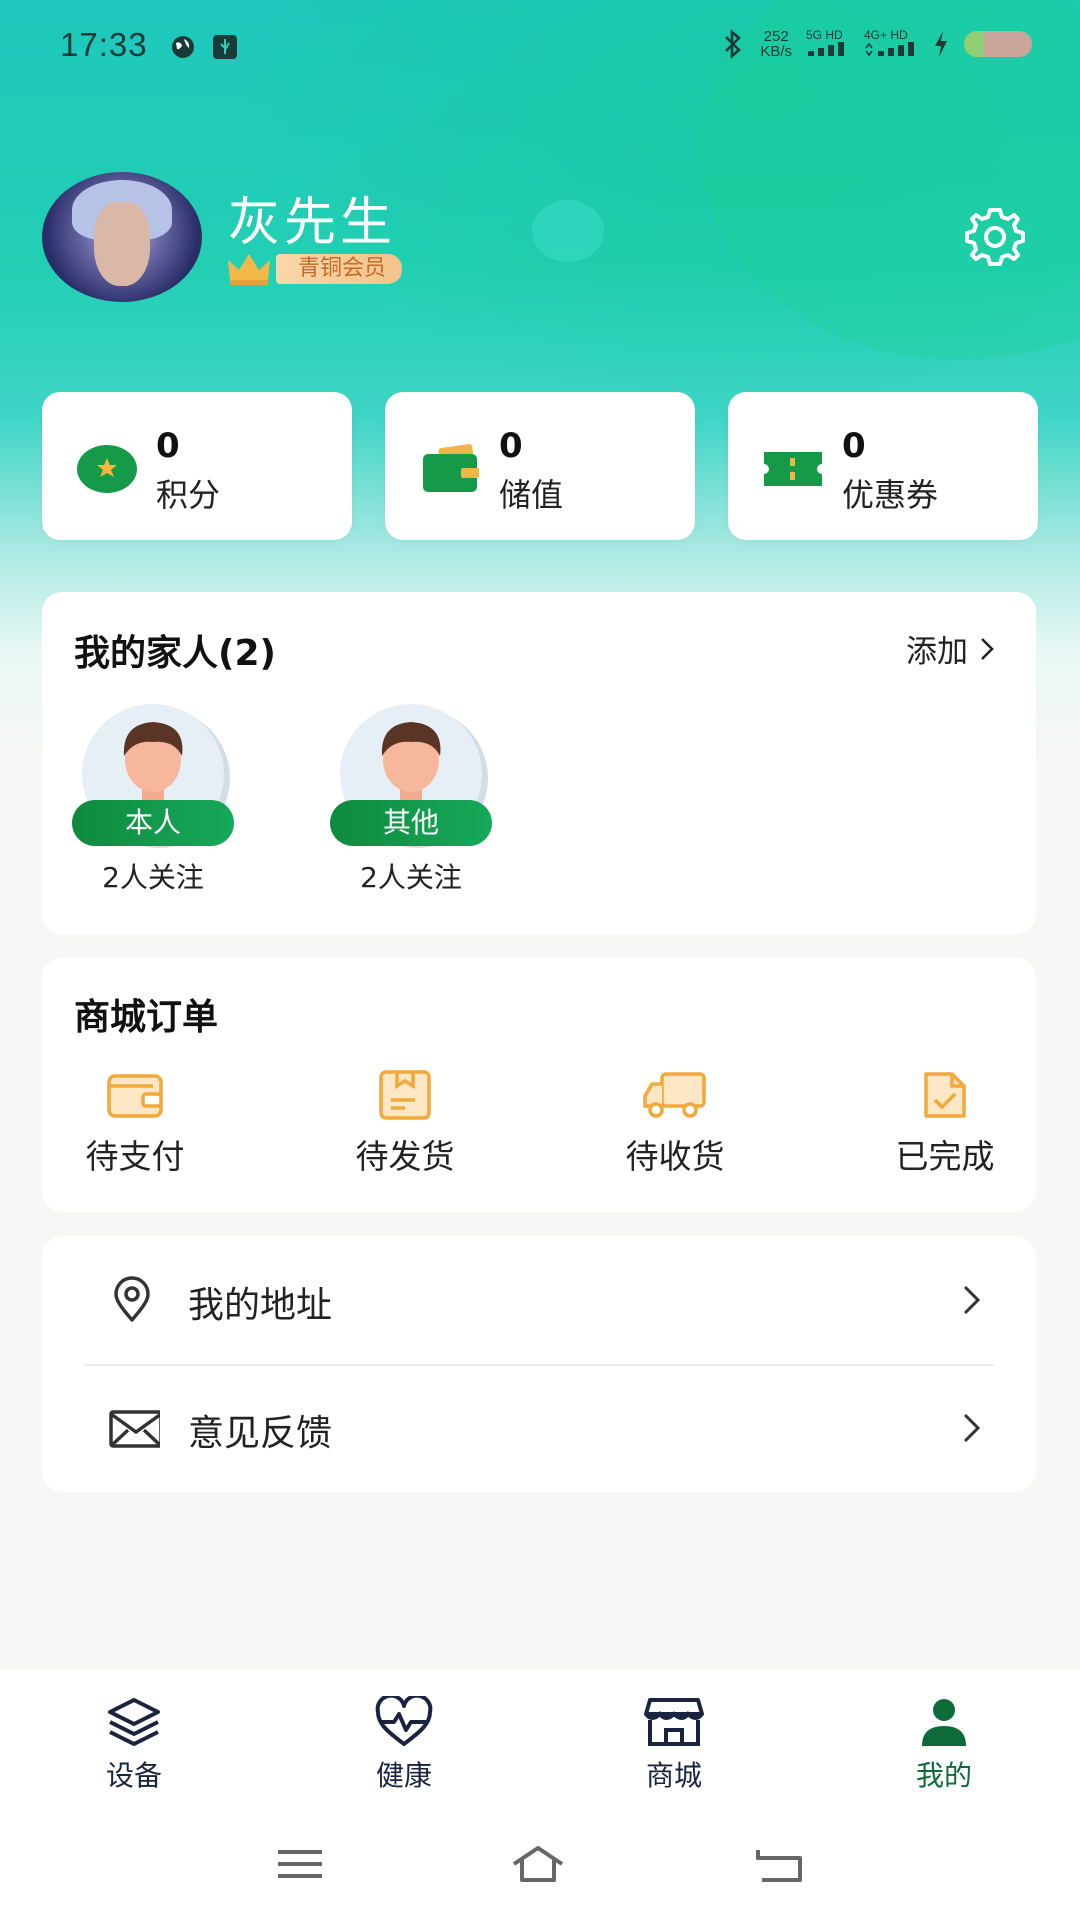 Image resolution: width=1080 pixels, height=1920 pixels. I want to click on battery-indicator, so click(998, 44).